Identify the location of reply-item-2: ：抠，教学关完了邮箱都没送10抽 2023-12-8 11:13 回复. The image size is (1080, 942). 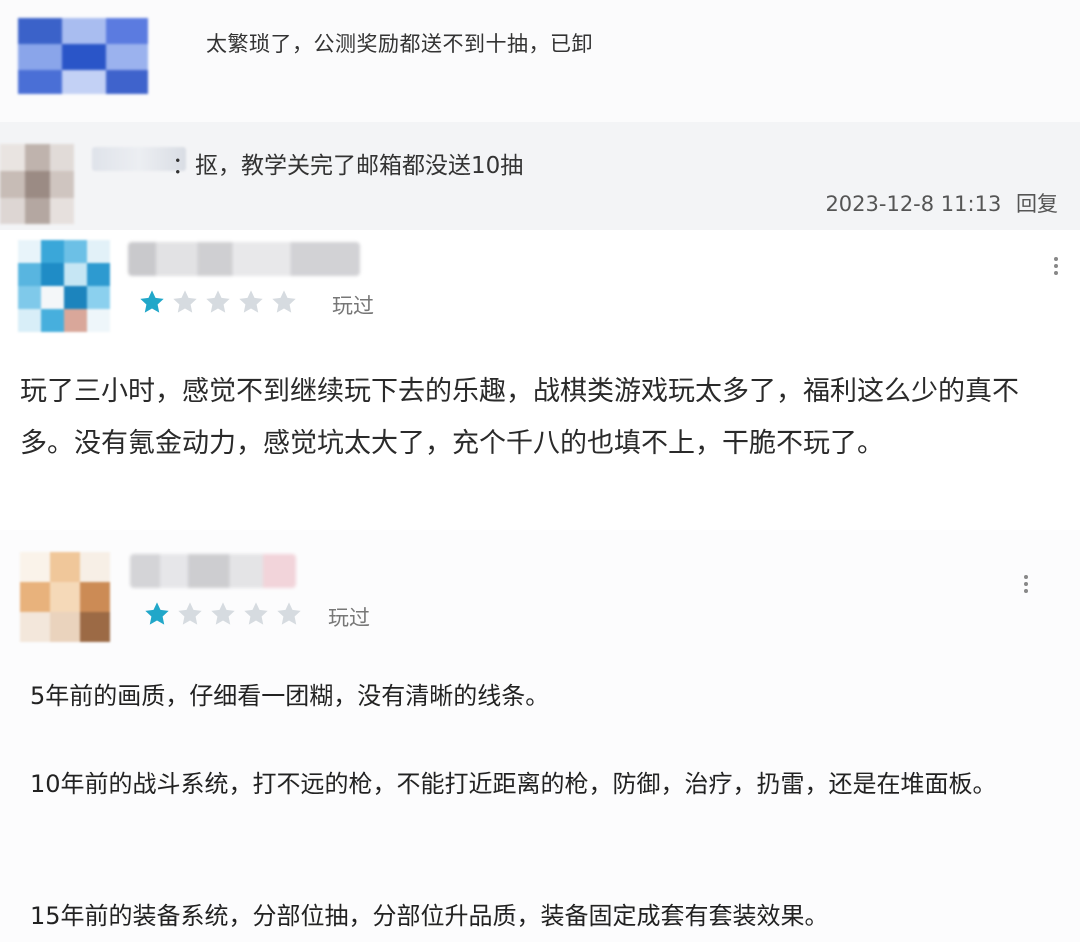
(540, 176).